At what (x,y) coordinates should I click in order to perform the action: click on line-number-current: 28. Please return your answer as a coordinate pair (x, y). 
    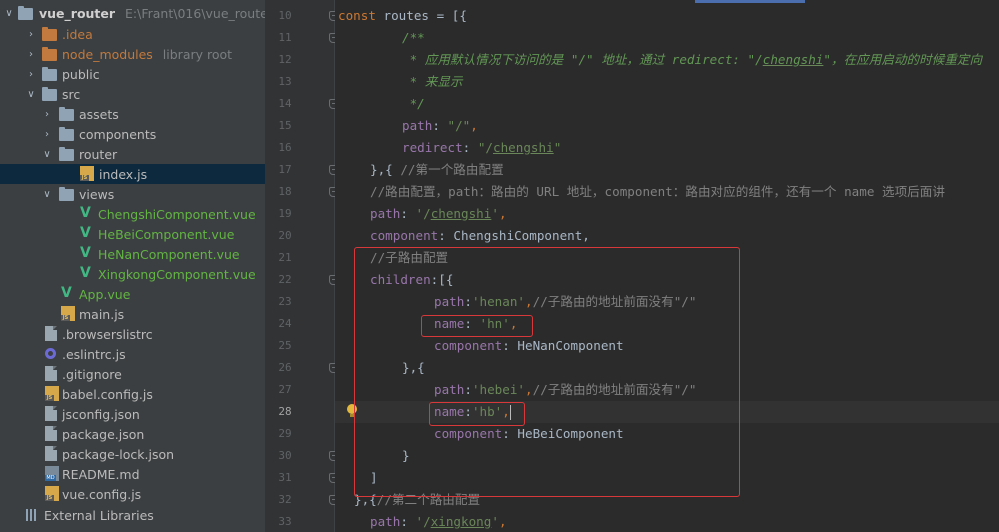
    Looking at the image, I should click on (285, 411).